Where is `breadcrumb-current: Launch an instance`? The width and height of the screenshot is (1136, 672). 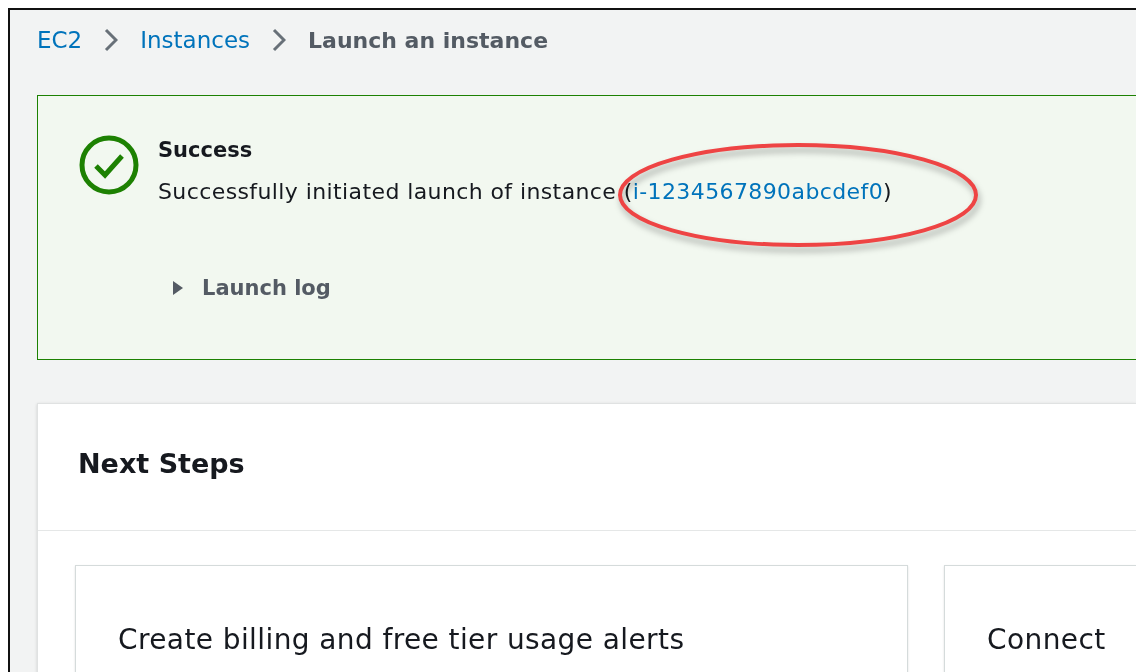 breadcrumb-current: Launch an instance is located at coordinates (428, 40).